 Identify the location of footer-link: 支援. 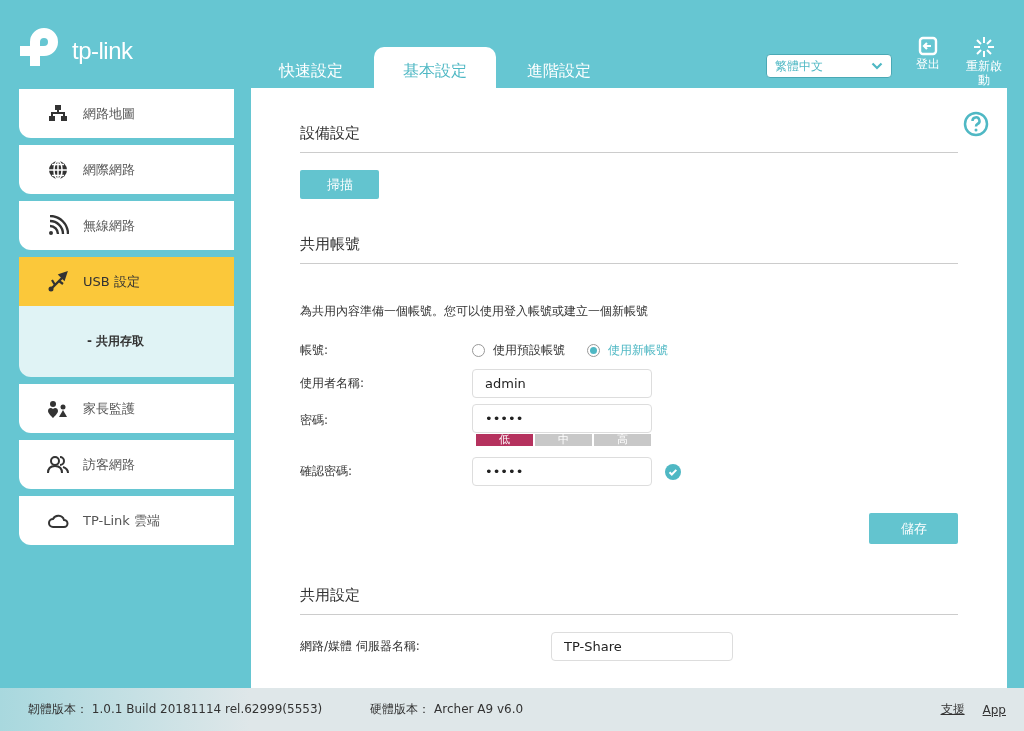
(952, 709).